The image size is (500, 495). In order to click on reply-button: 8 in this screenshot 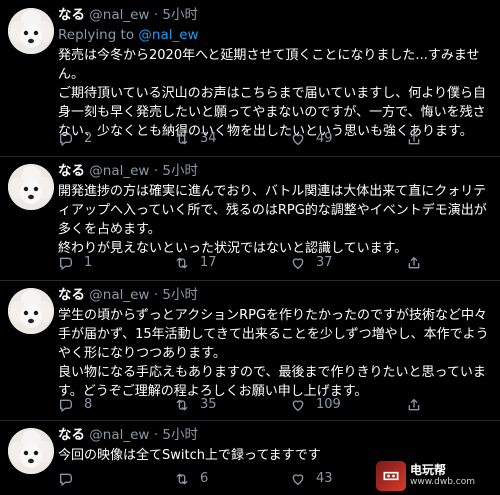, I will do `click(116, 405)`.